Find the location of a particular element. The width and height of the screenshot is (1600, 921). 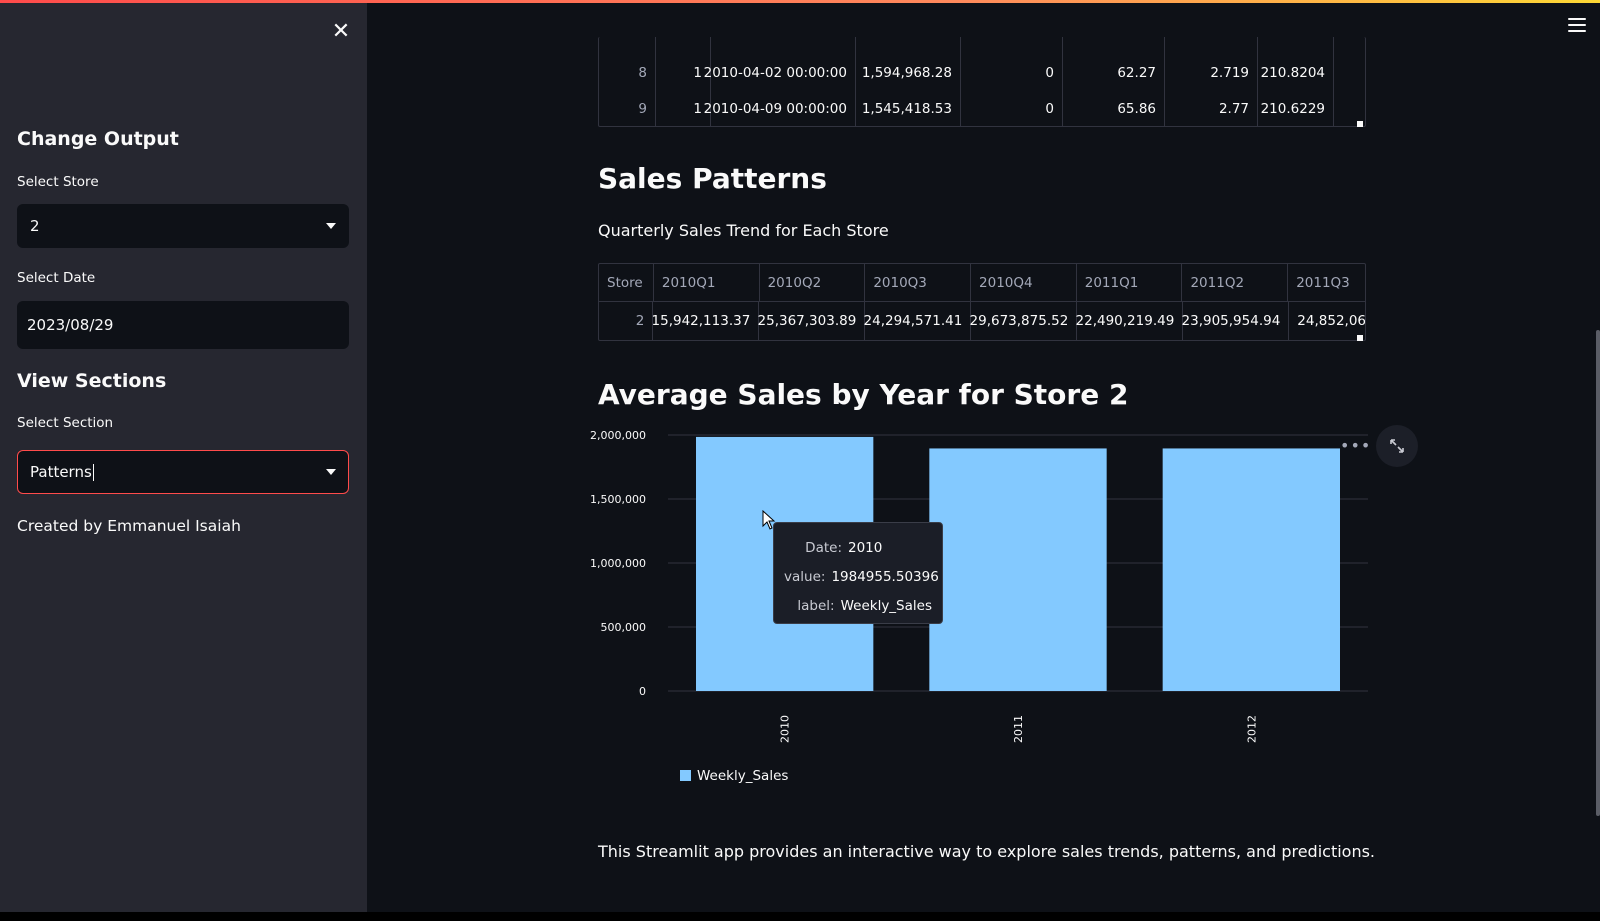

sidebar-credit: Created by Emmanuel Isaiah is located at coordinates (129, 526).